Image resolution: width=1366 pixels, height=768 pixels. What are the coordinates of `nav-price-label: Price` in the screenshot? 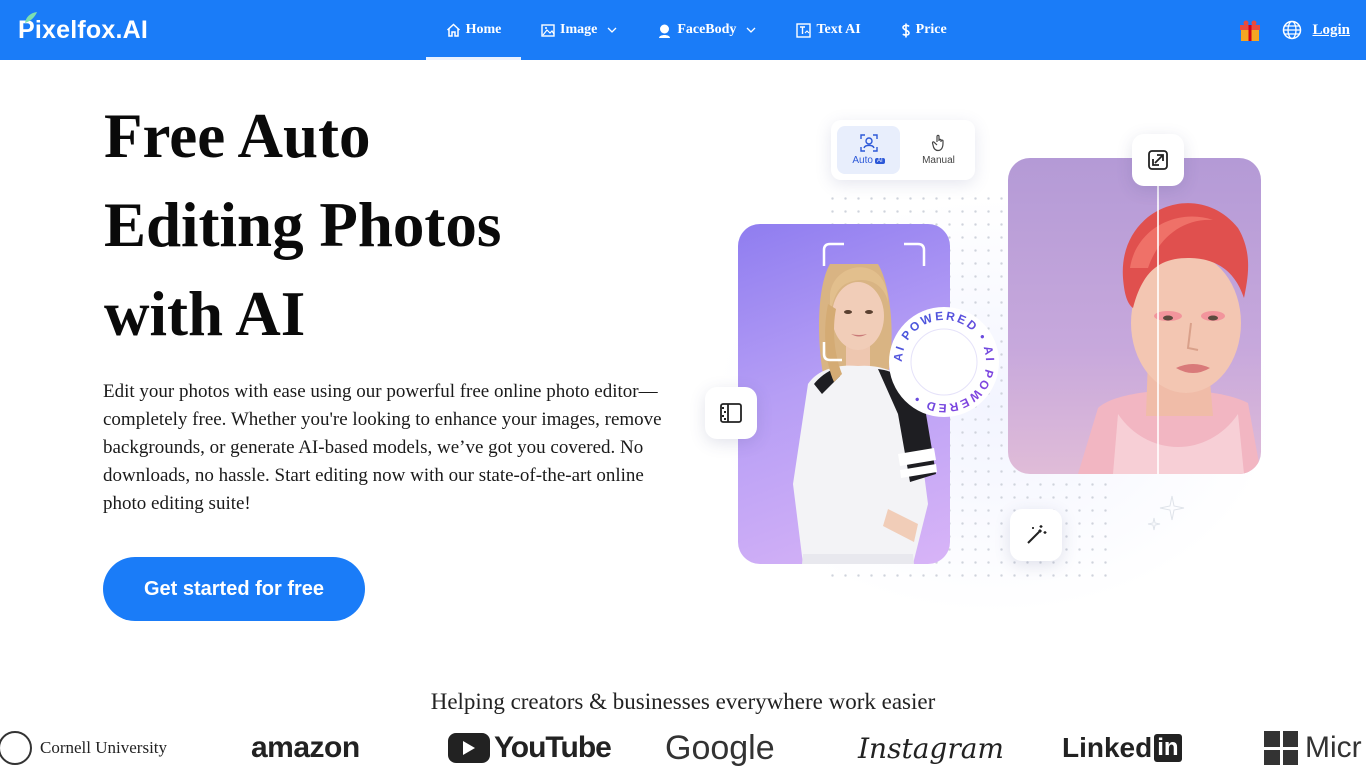 It's located at (931, 29).